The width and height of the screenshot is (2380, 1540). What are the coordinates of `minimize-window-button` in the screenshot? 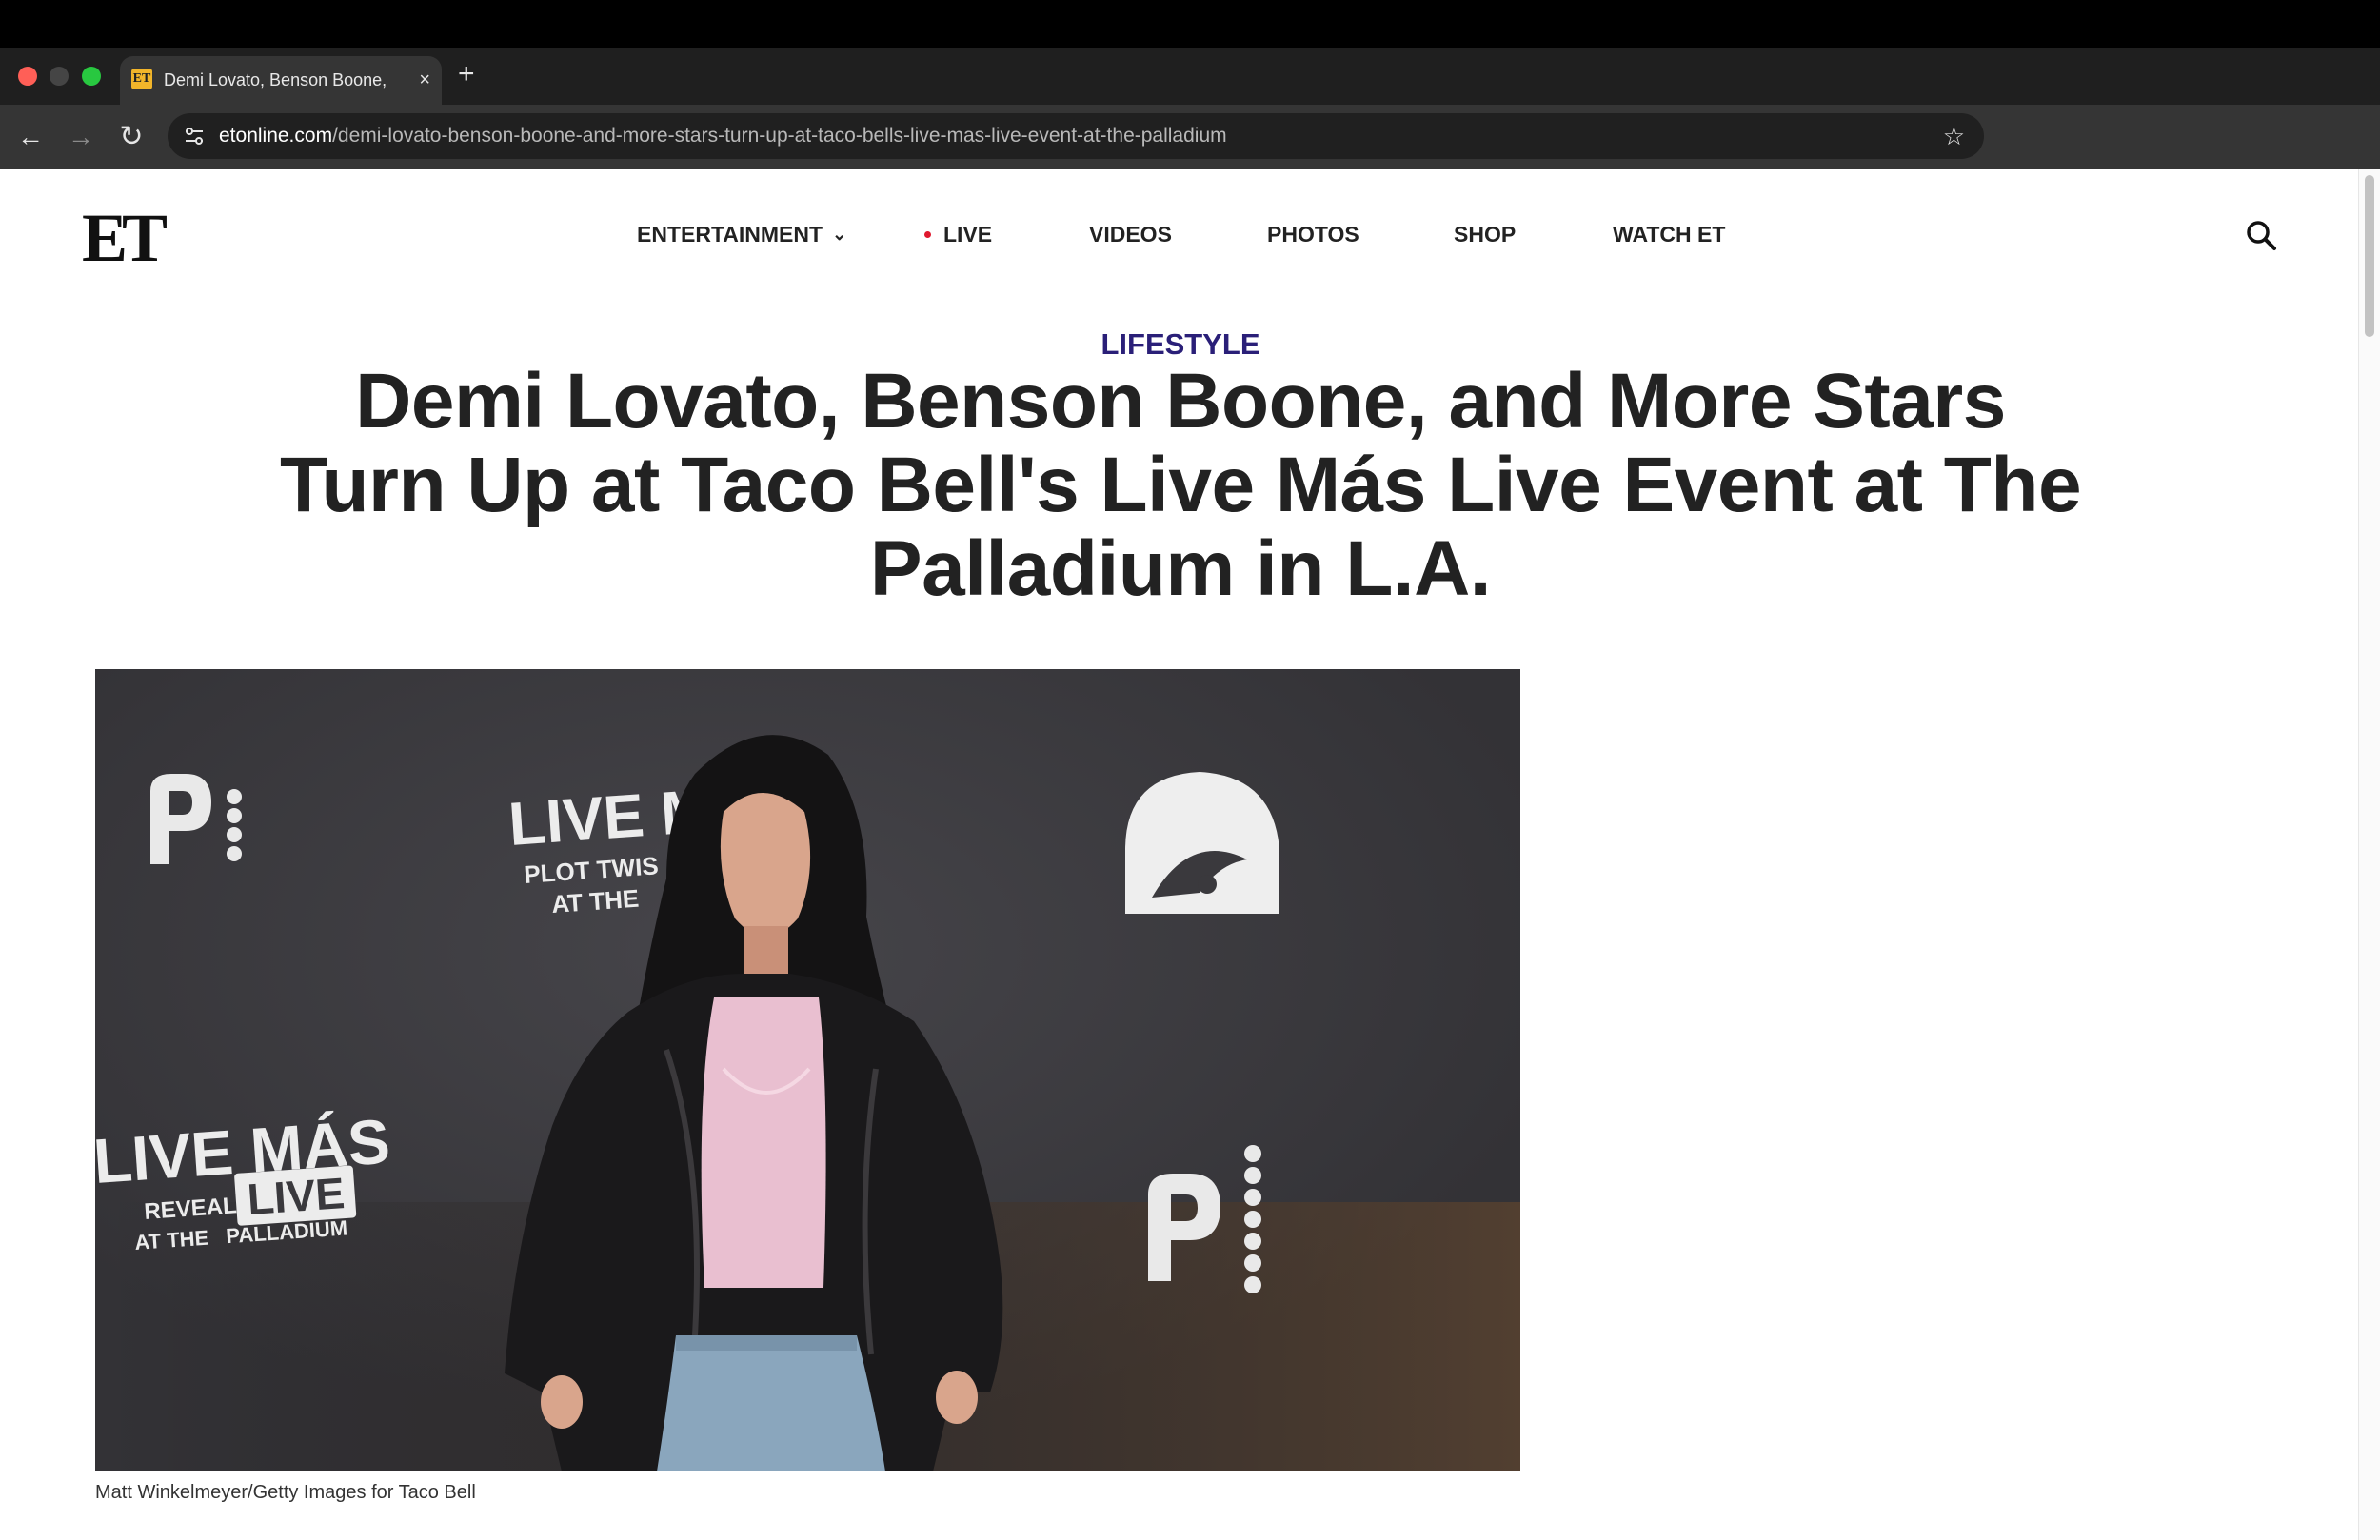 It's located at (59, 76).